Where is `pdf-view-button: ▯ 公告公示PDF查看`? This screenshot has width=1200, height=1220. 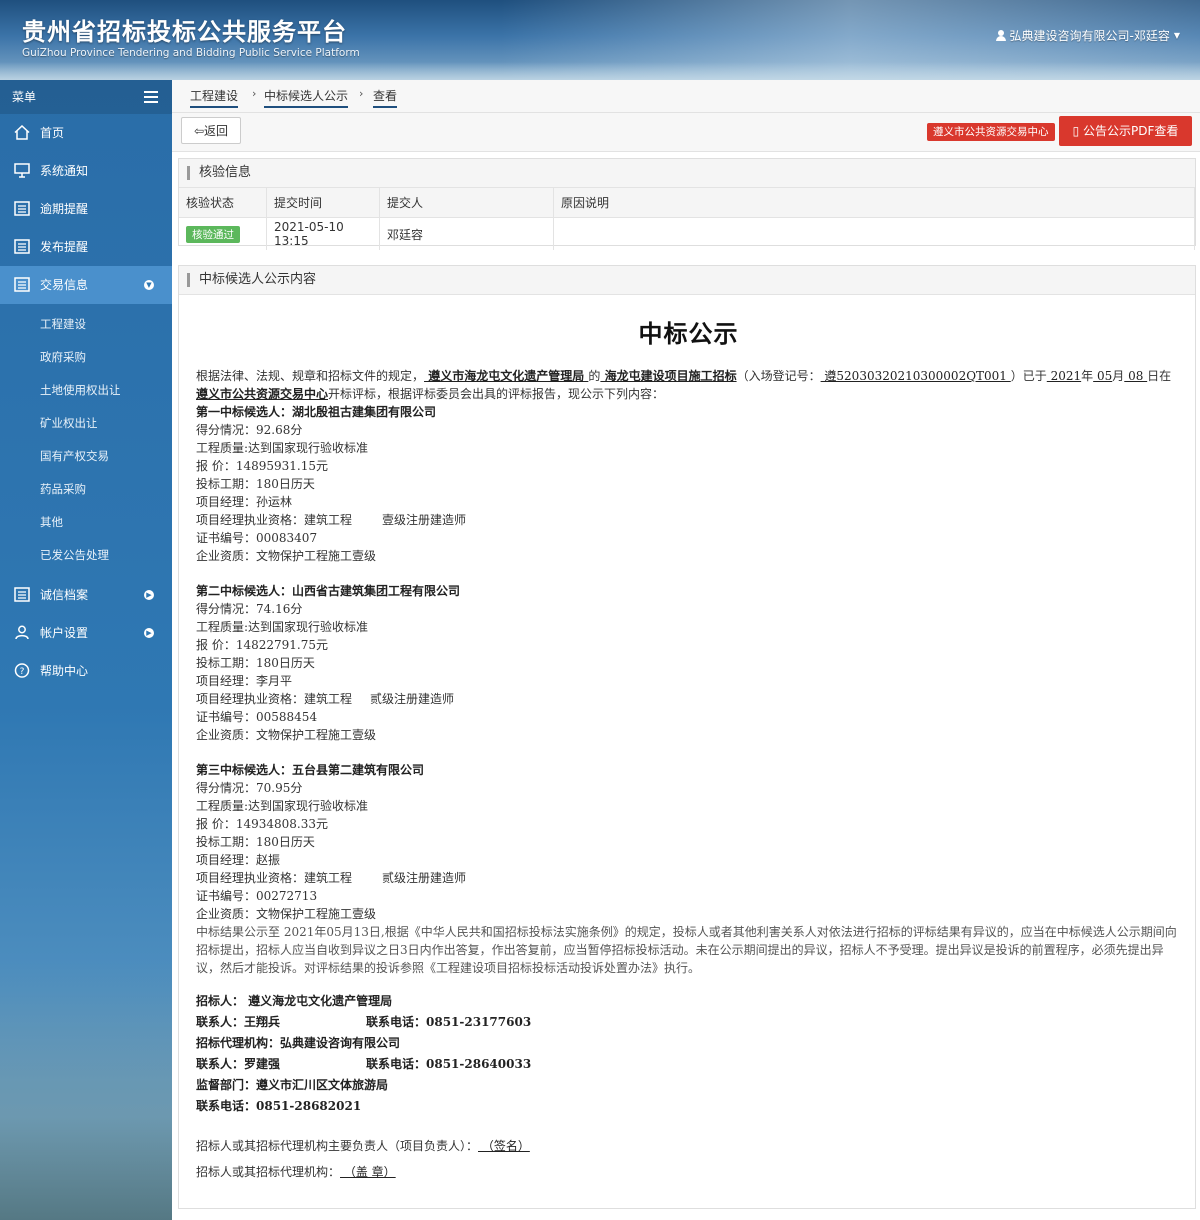 pdf-view-button: ▯ 公告公示PDF查看 is located at coordinates (1125, 131).